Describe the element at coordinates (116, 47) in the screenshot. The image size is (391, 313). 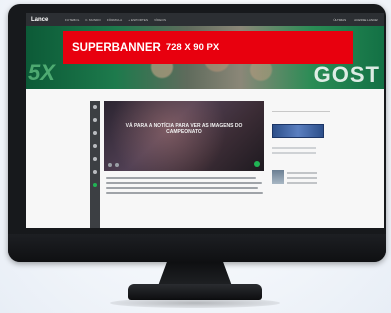
I see `banner-title: SUPERBANNER` at that location.